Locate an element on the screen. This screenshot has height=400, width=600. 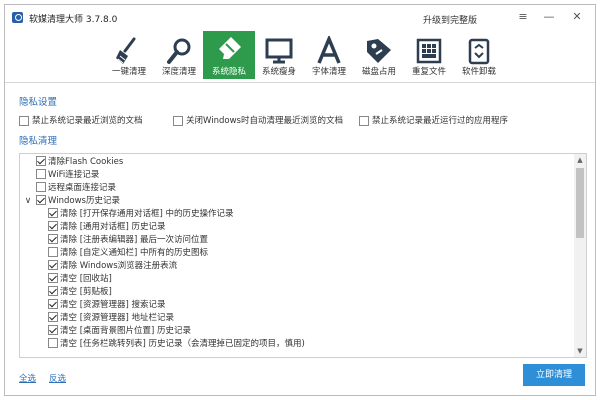
tree-row: 清空 [任务栏跳转列表] 历史记录（会清理掉已固定的项目，慎用) is located at coordinates (176, 344).